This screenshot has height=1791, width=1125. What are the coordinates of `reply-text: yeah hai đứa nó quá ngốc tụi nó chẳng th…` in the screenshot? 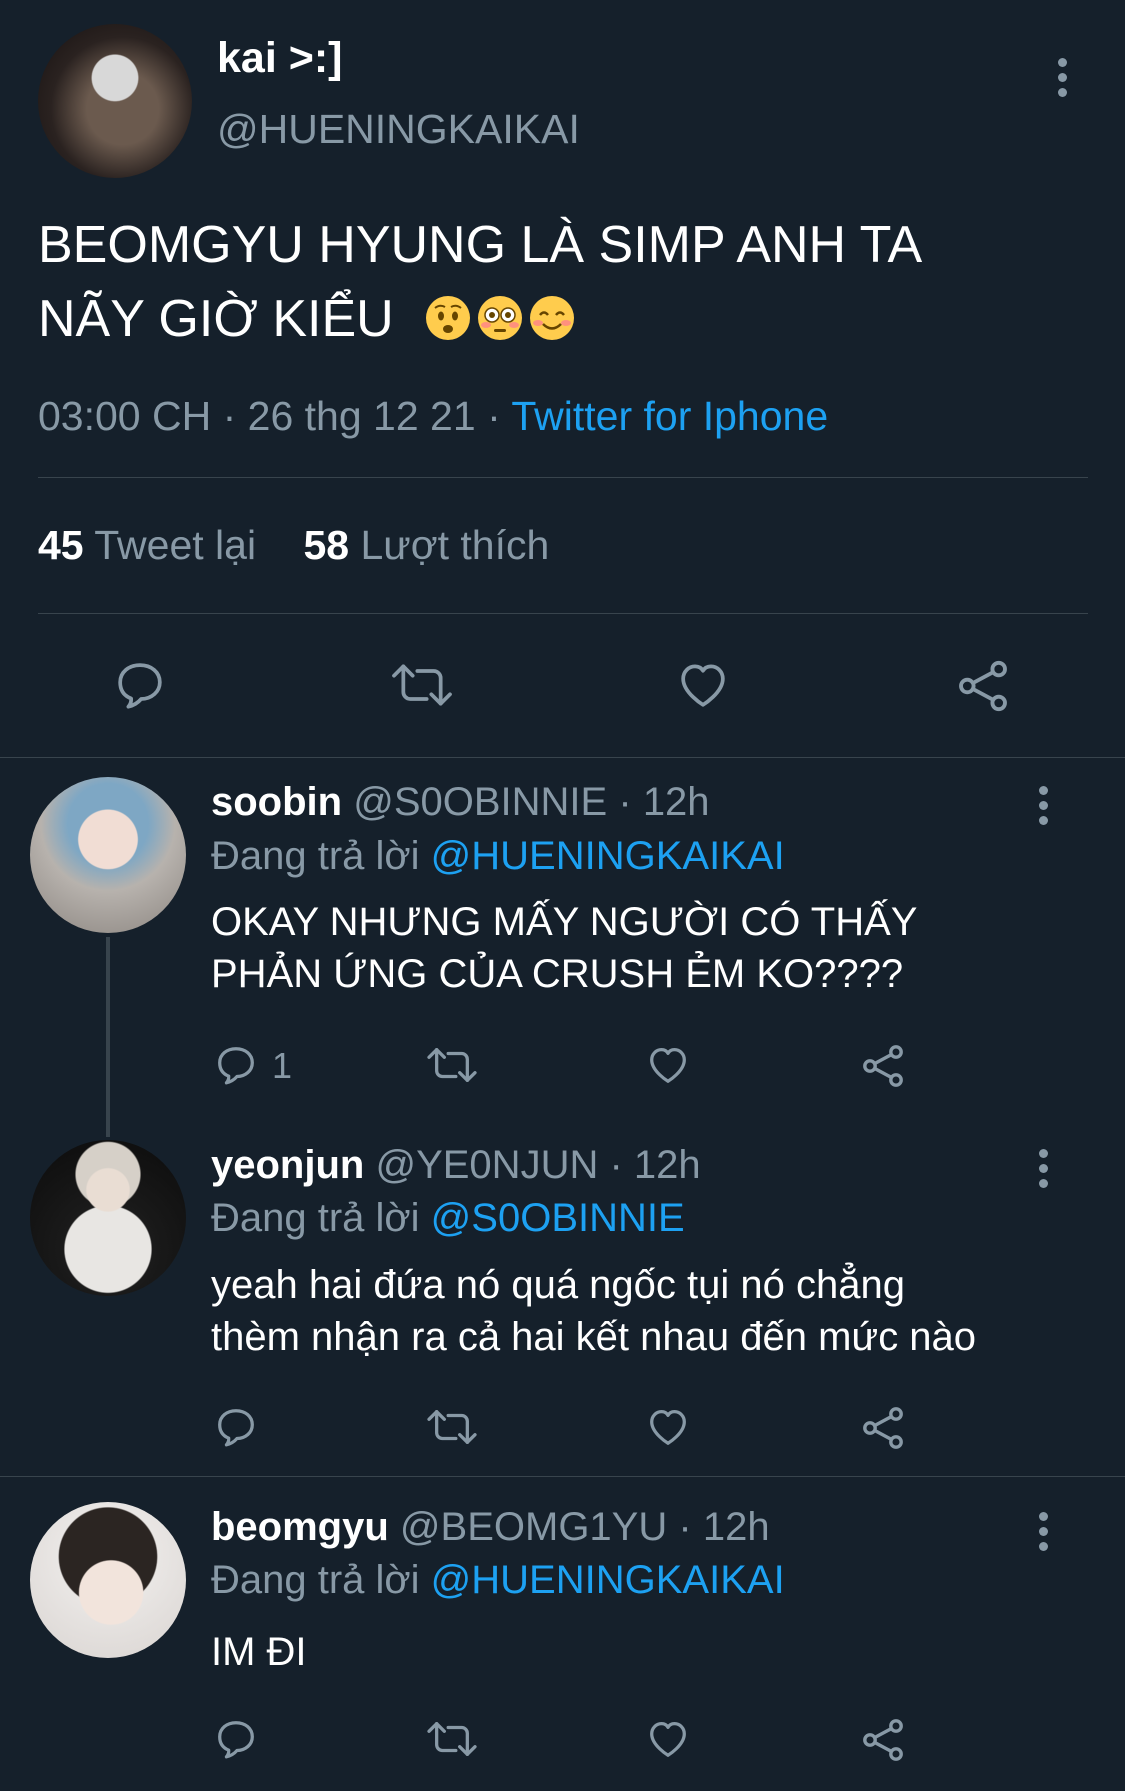 It's located at (593, 1311).